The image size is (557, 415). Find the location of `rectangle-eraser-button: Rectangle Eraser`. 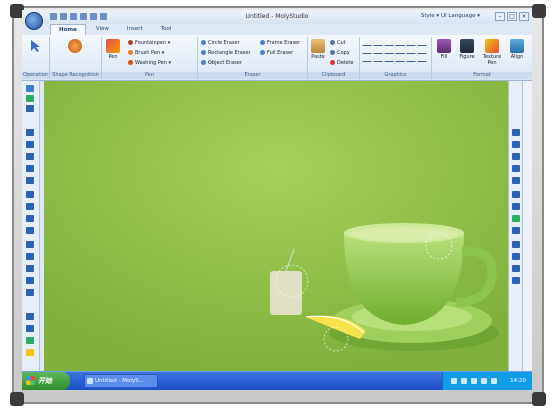

rectangle-eraser-button: Rectangle Eraser is located at coordinates (226, 53).